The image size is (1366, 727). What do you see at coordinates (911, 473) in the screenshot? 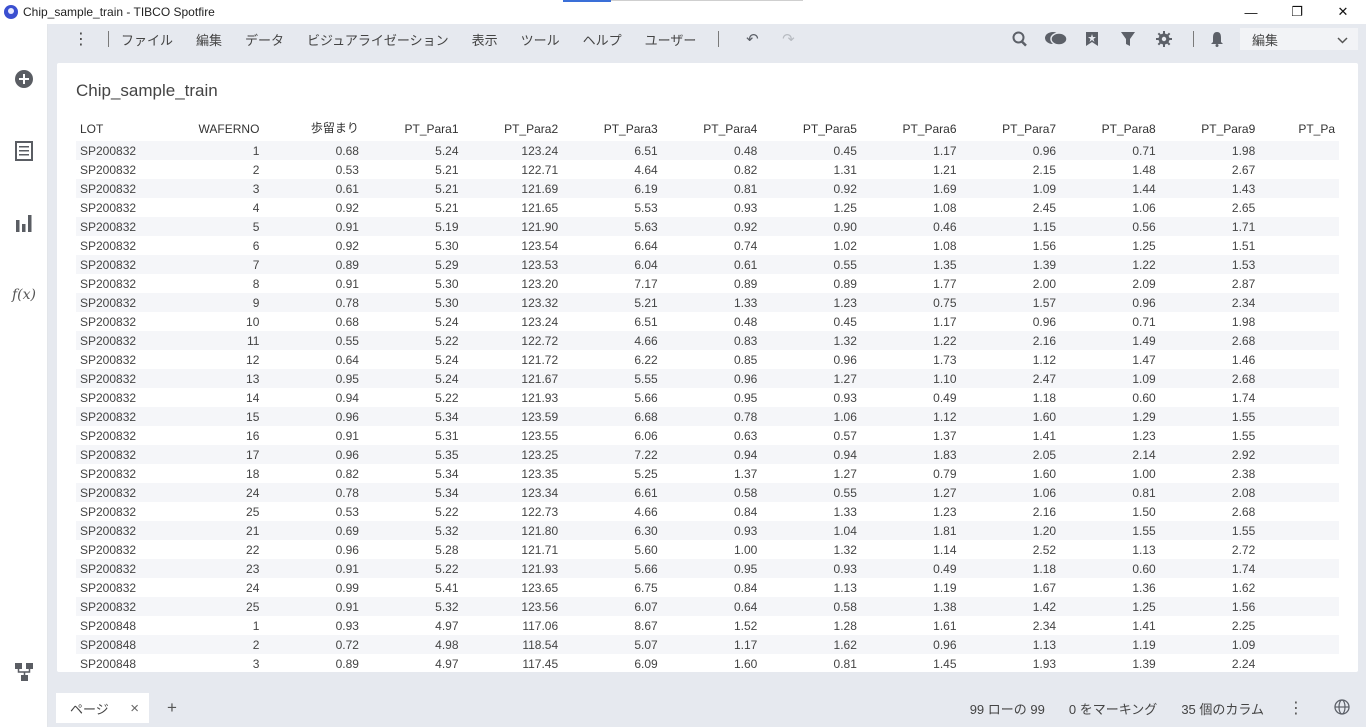
I see `table-cell: 0.79` at bounding box center [911, 473].